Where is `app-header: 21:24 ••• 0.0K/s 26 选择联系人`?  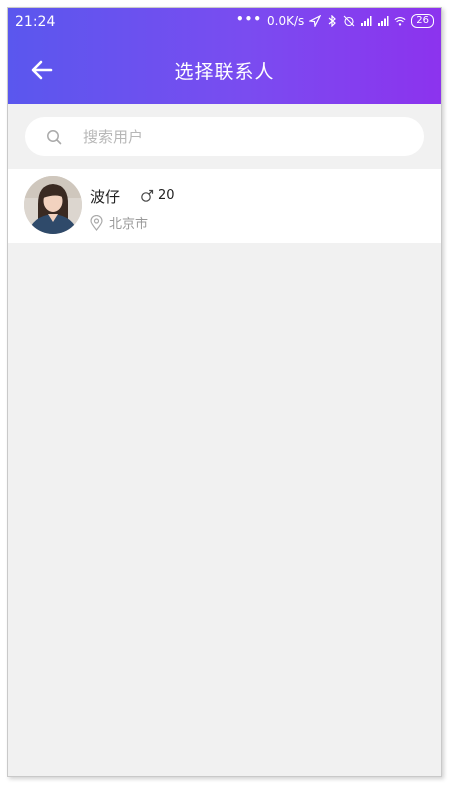 app-header: 21:24 ••• 0.0K/s 26 选择联系人 is located at coordinates (224, 56).